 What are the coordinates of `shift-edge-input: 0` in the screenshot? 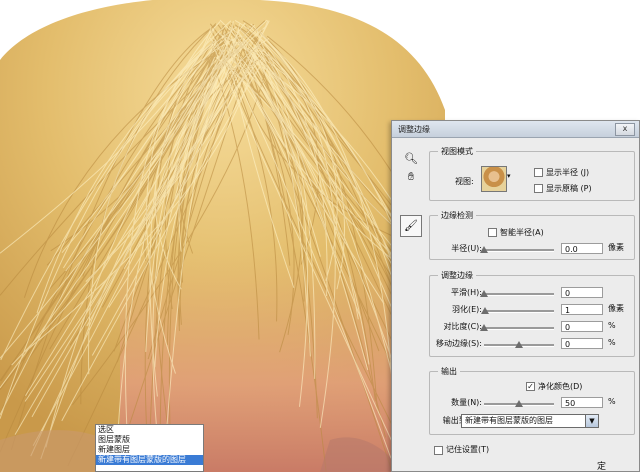 It's located at (582, 343).